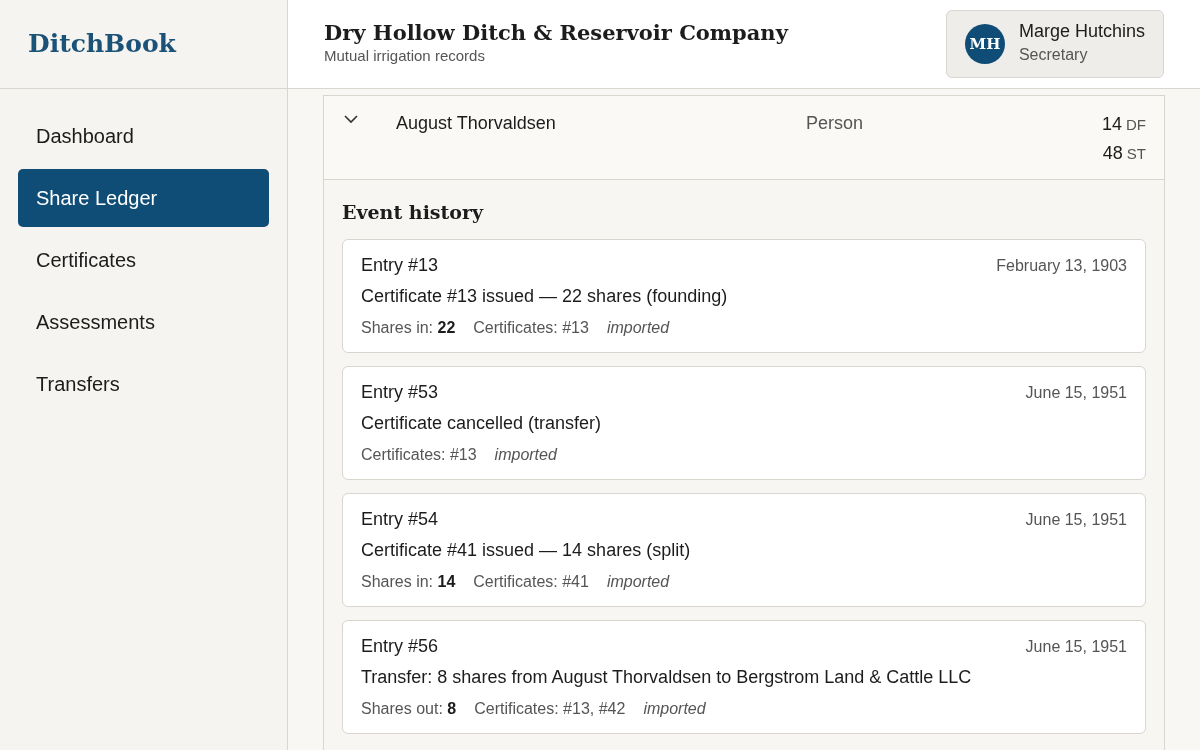  Describe the element at coordinates (400, 646) in the screenshot. I see `entry-number: Entry #56` at that location.